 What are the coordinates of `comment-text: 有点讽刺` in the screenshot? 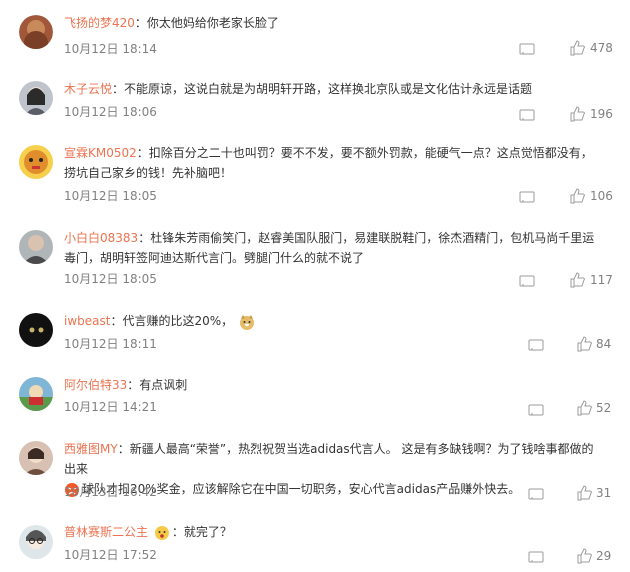 It's located at (163, 385).